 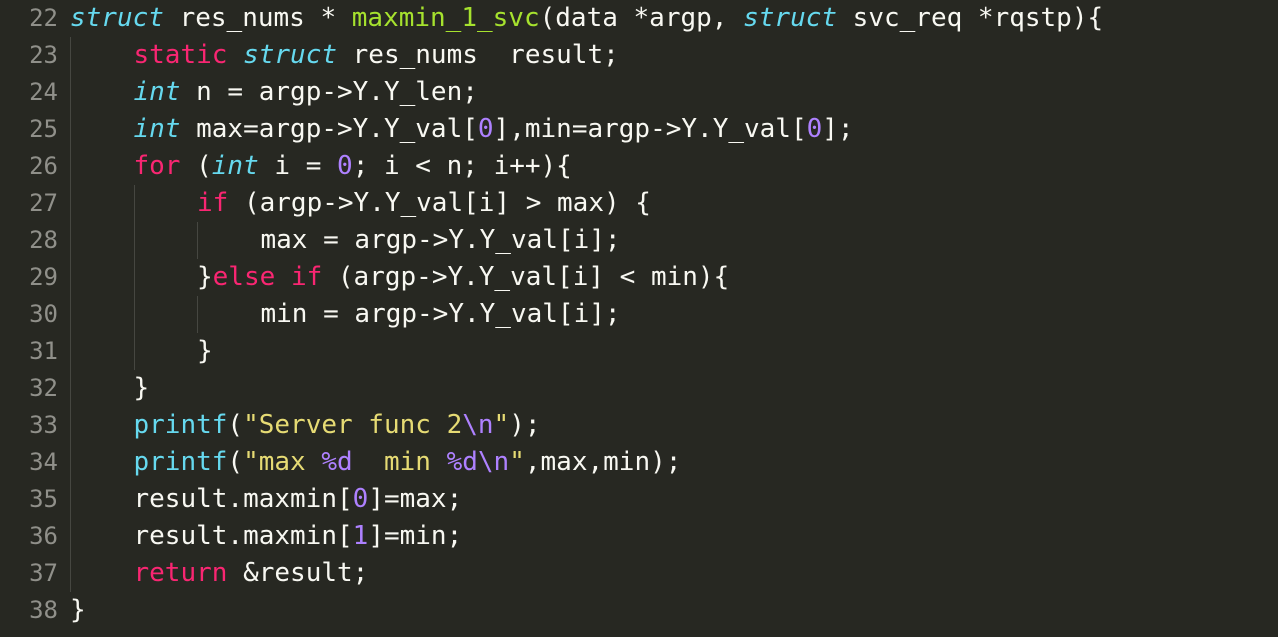 I want to click on line-number: 38, so click(x=43, y=610).